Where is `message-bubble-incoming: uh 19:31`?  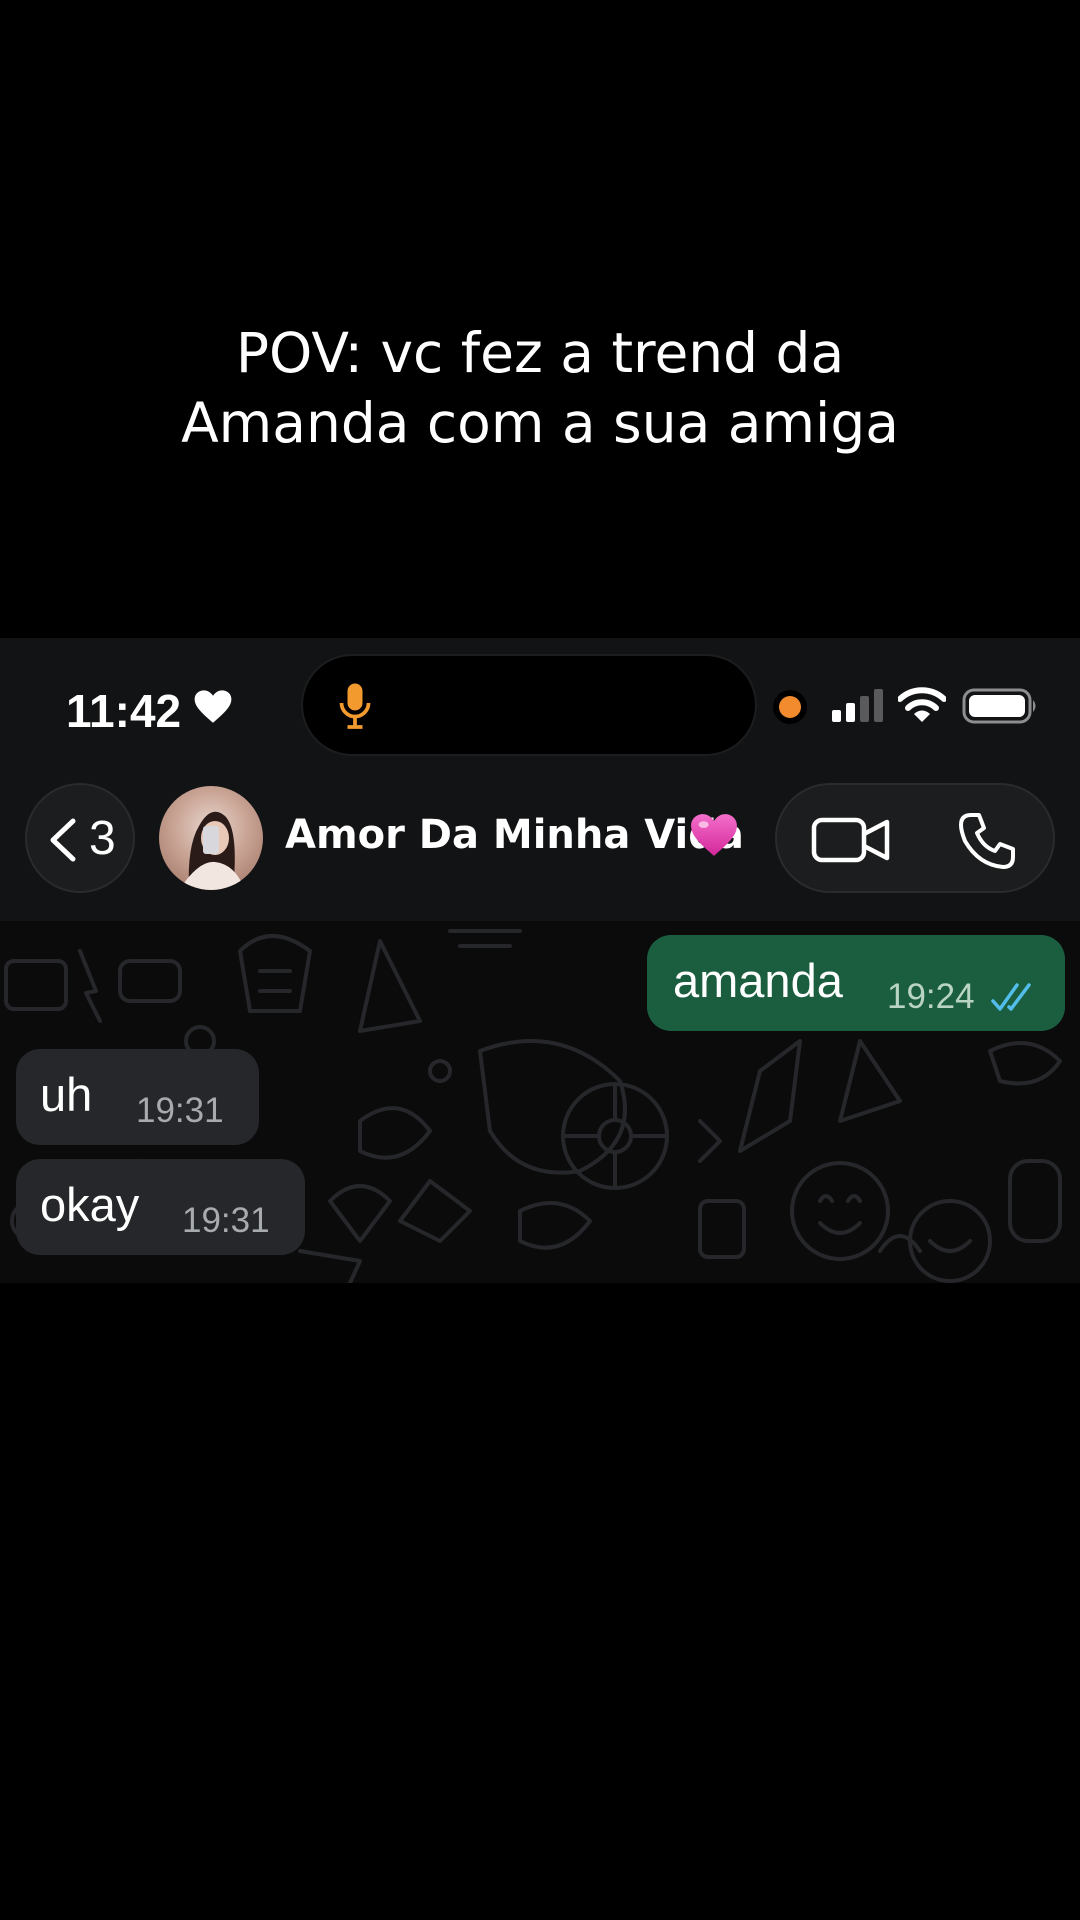
message-bubble-incoming: uh 19:31 is located at coordinates (137, 1097).